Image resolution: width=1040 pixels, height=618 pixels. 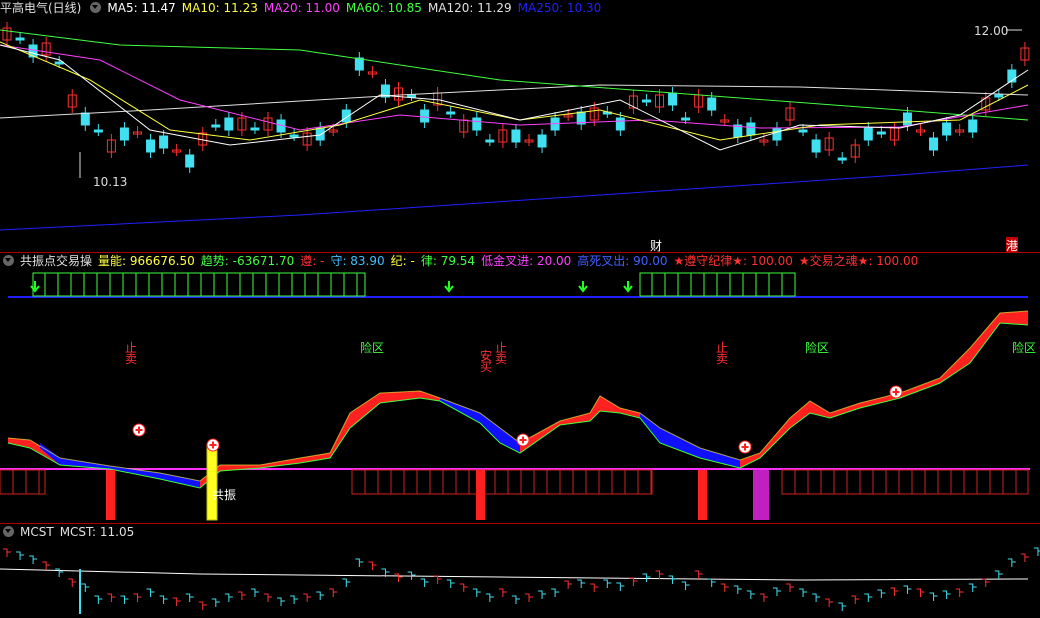 What do you see at coordinates (514, 101) in the screenshot?
I see `ma120-line` at bounding box center [514, 101].